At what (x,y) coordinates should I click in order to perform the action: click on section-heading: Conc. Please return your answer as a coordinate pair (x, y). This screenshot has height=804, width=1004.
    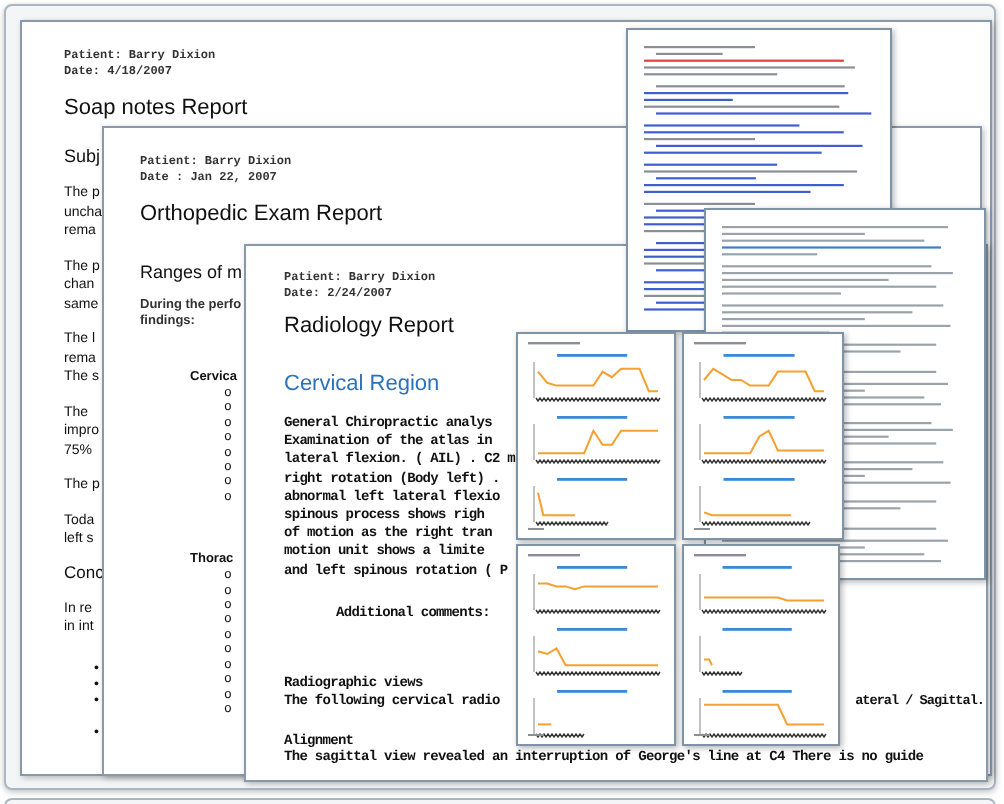
    Looking at the image, I should click on (84, 571).